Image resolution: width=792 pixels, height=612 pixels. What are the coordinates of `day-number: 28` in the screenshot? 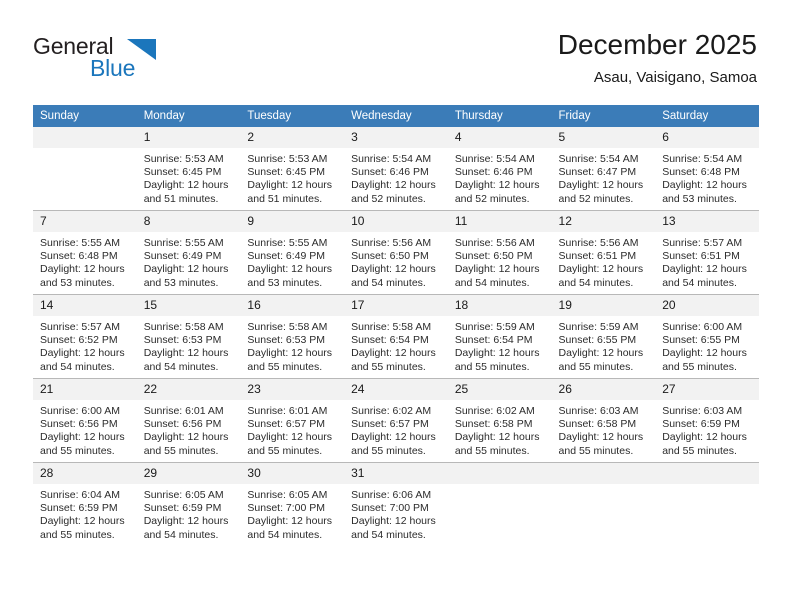 It's located at (85, 473).